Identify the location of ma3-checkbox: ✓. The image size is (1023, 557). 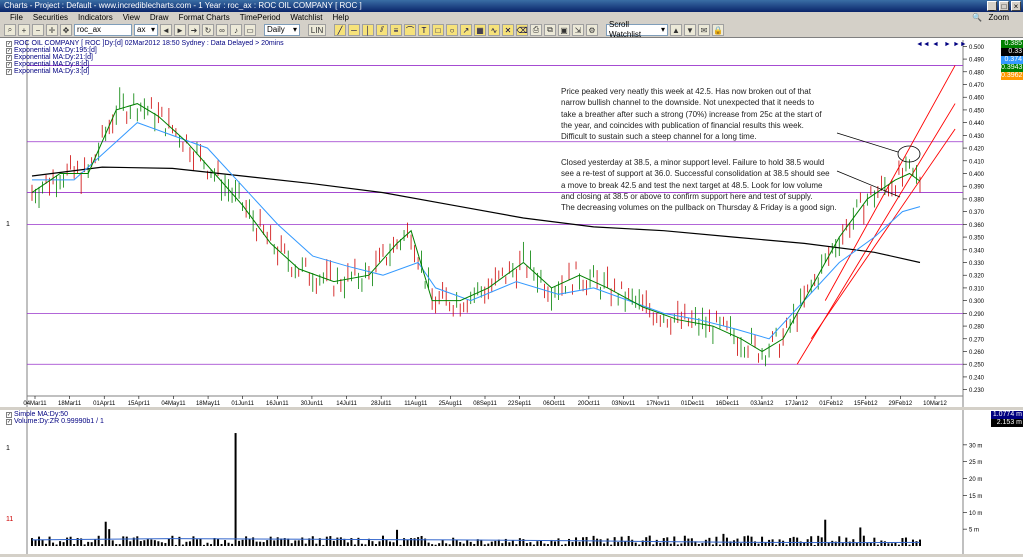
(9, 71).